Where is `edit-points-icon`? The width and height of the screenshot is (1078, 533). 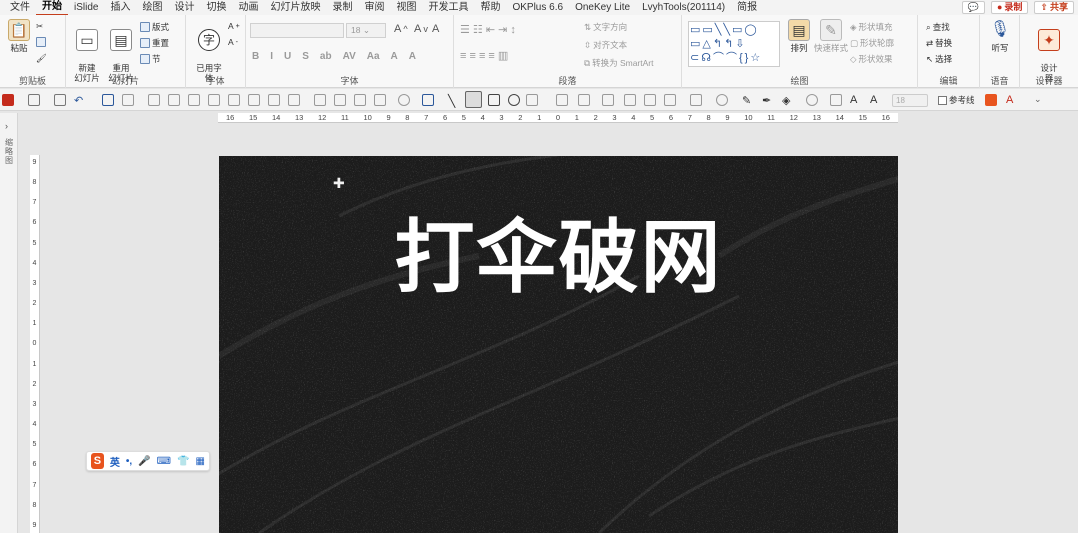 edit-points-icon is located at coordinates (584, 100).